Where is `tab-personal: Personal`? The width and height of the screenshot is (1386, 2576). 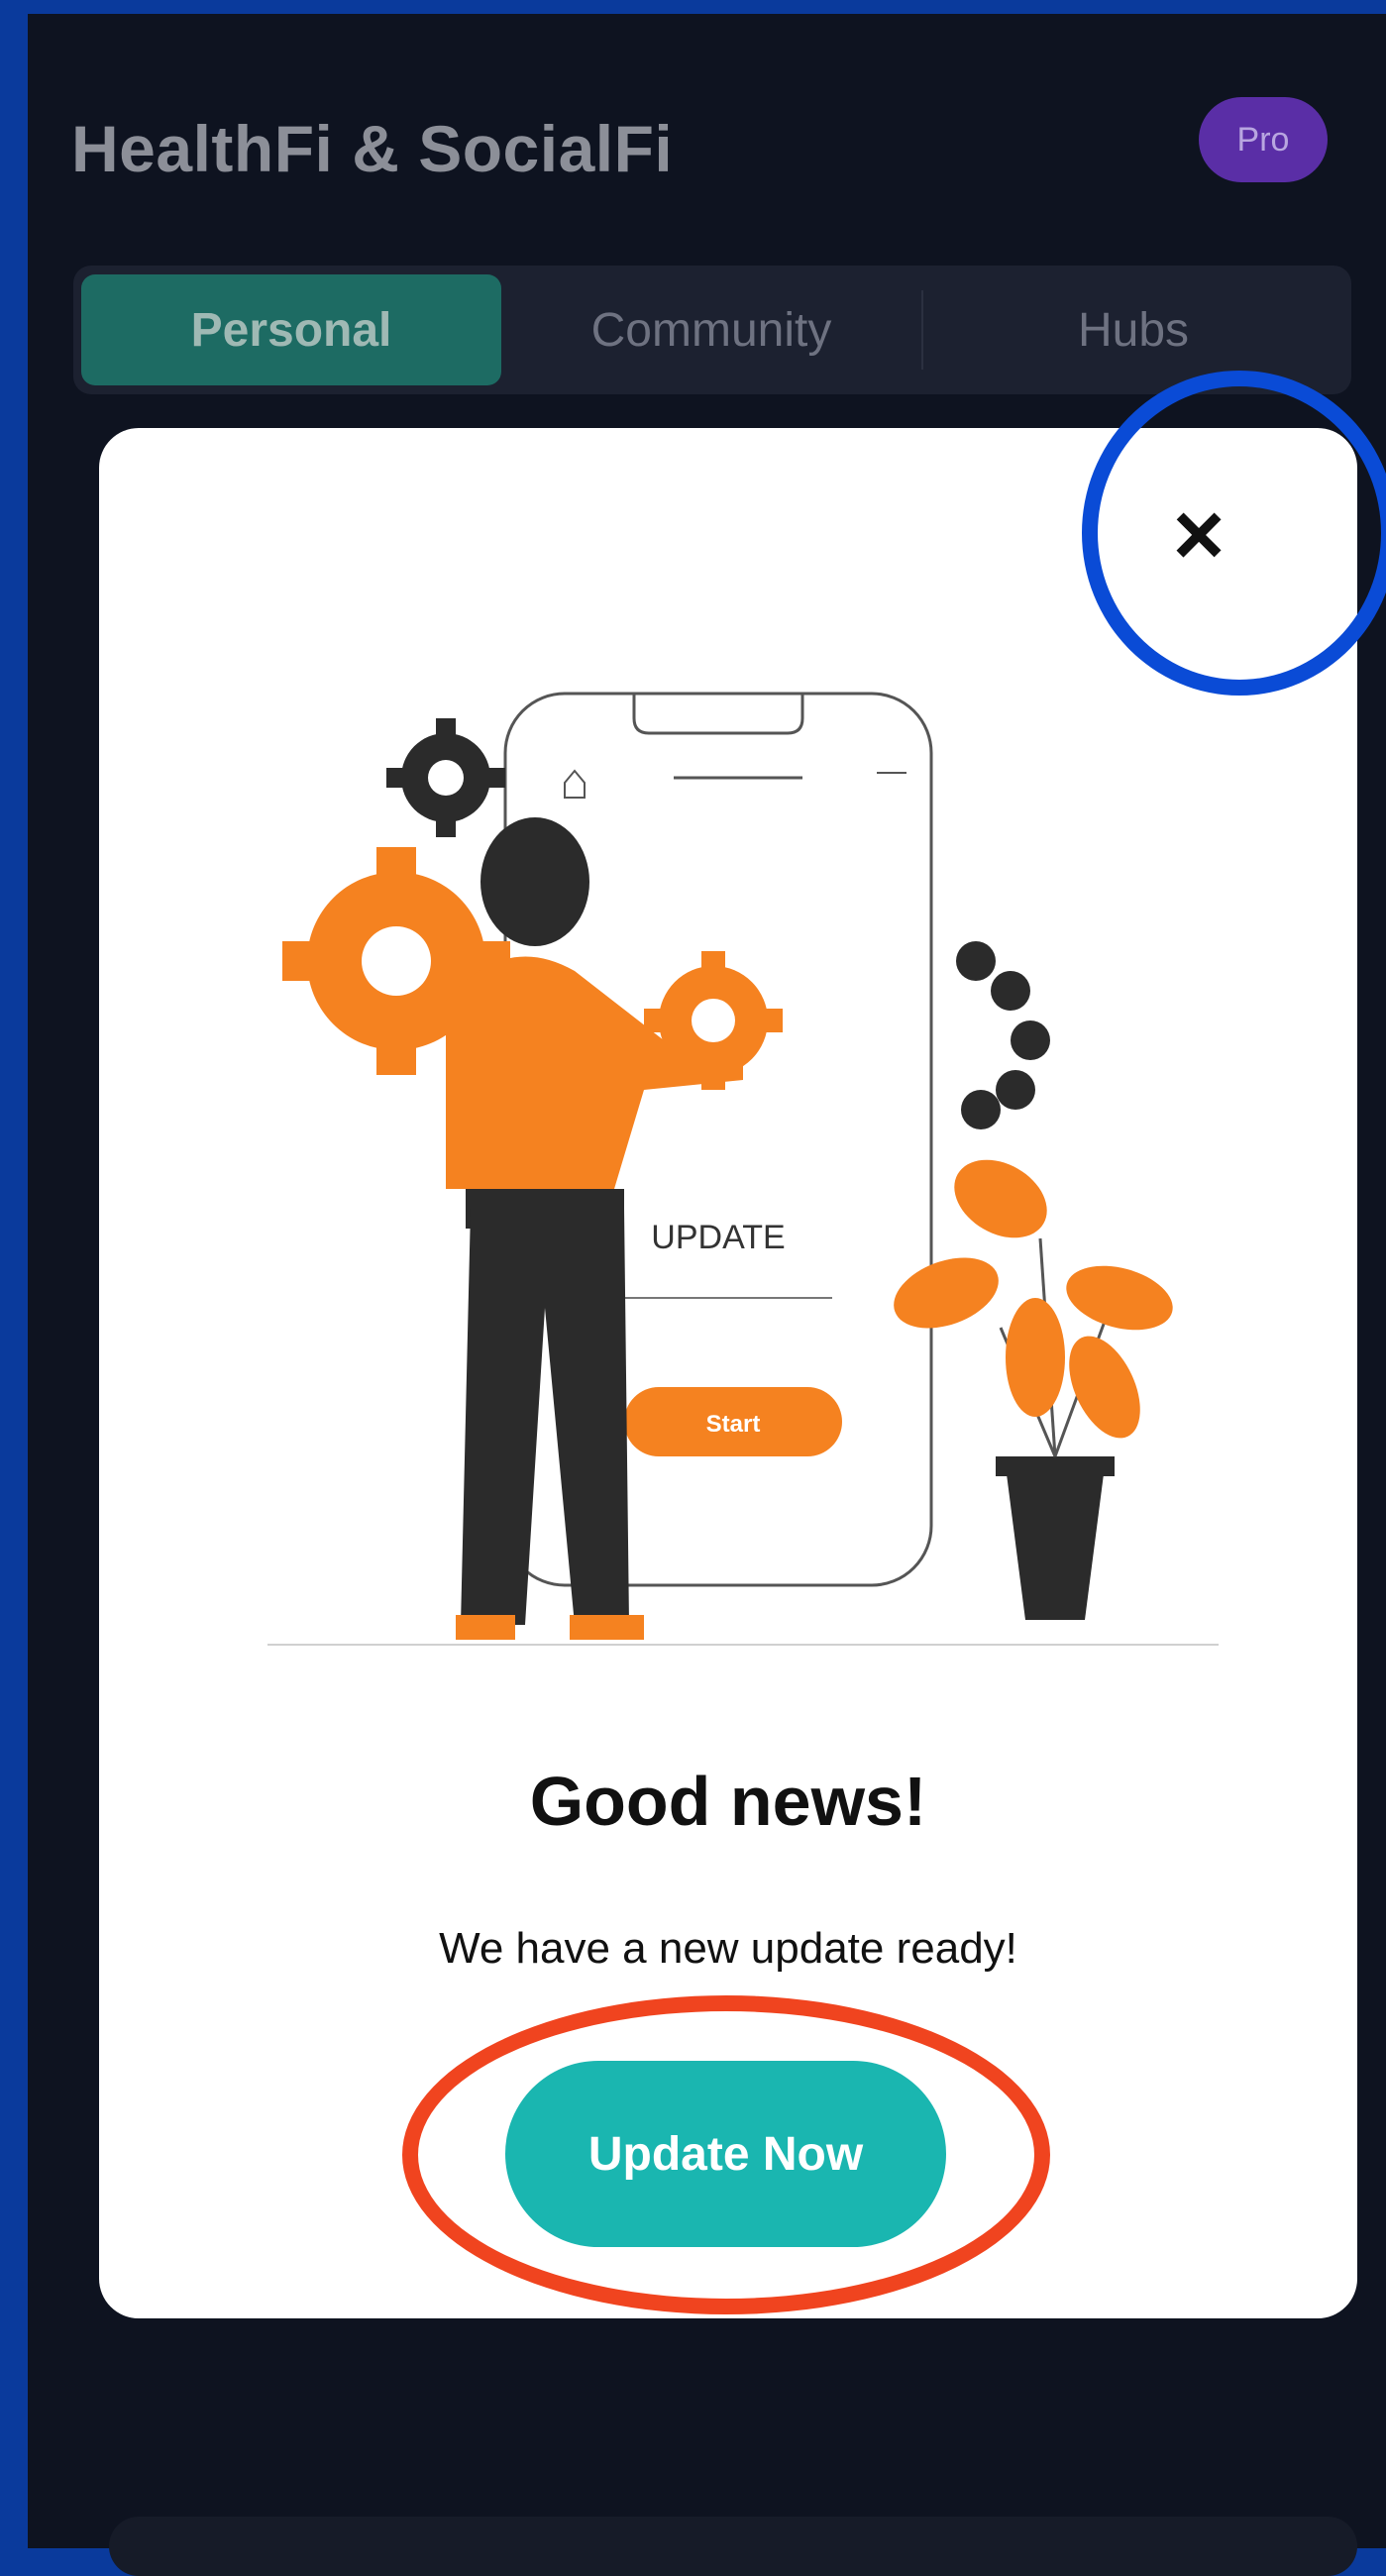 tab-personal: Personal is located at coordinates (291, 330).